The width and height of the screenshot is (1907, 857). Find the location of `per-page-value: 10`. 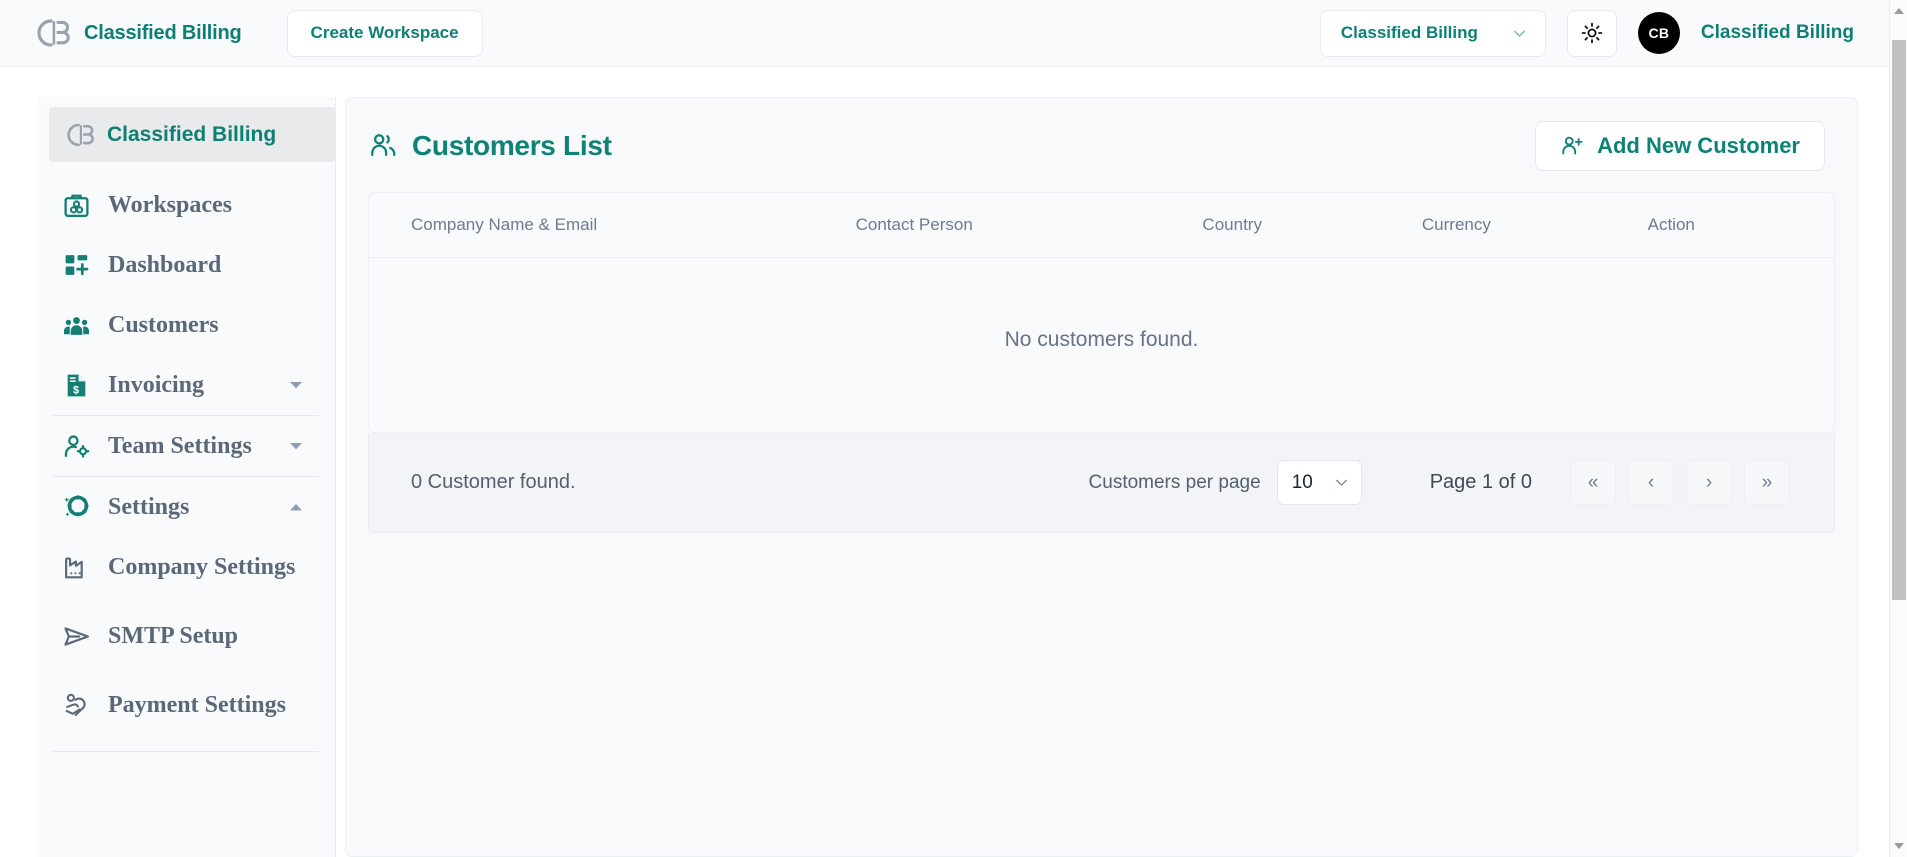

per-page-value: 10 is located at coordinates (1302, 482).